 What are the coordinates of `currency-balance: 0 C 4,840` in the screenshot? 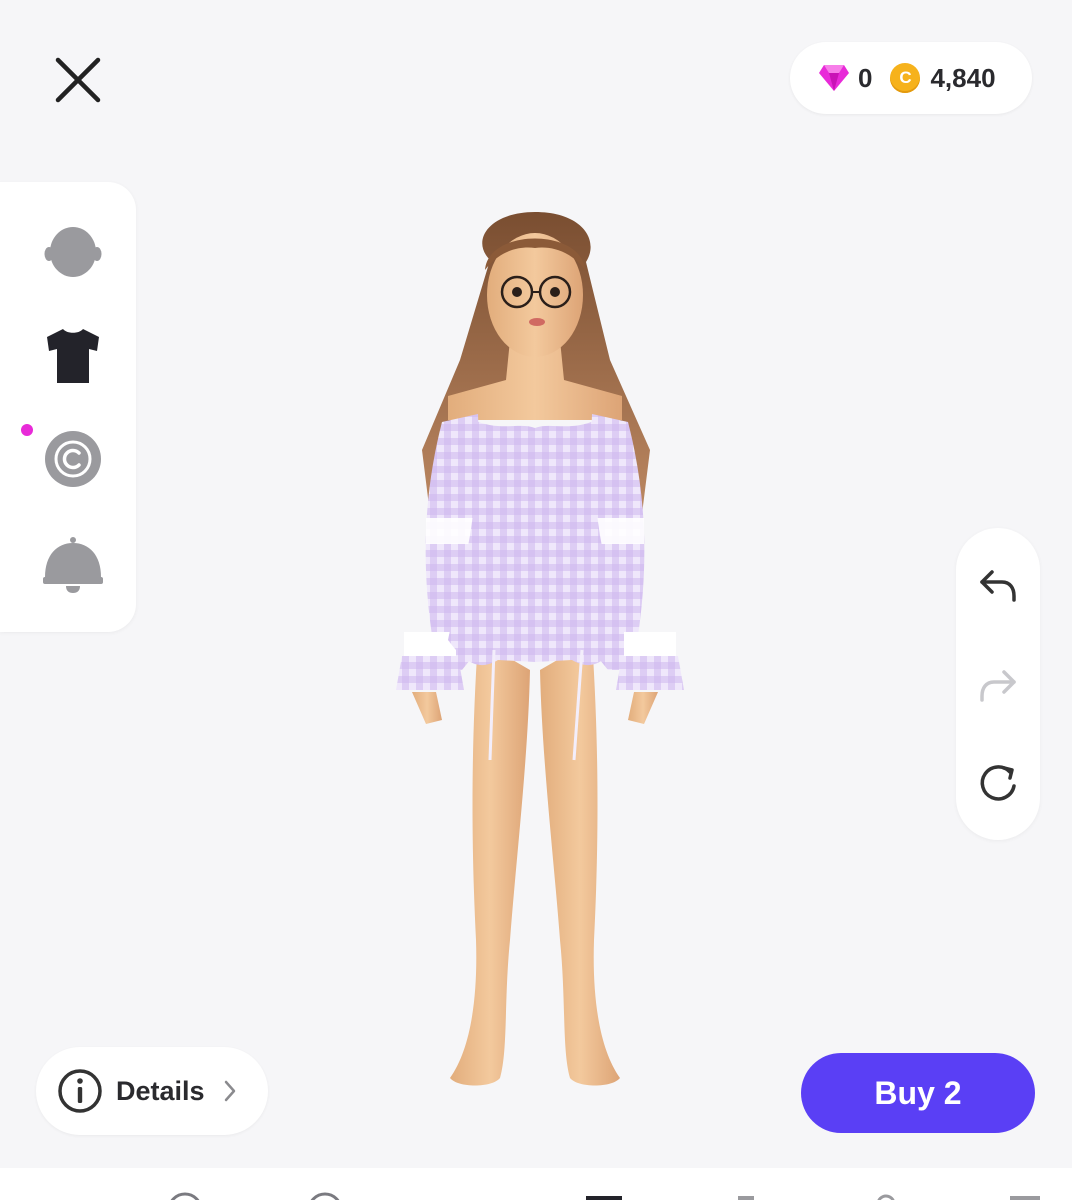 It's located at (911, 78).